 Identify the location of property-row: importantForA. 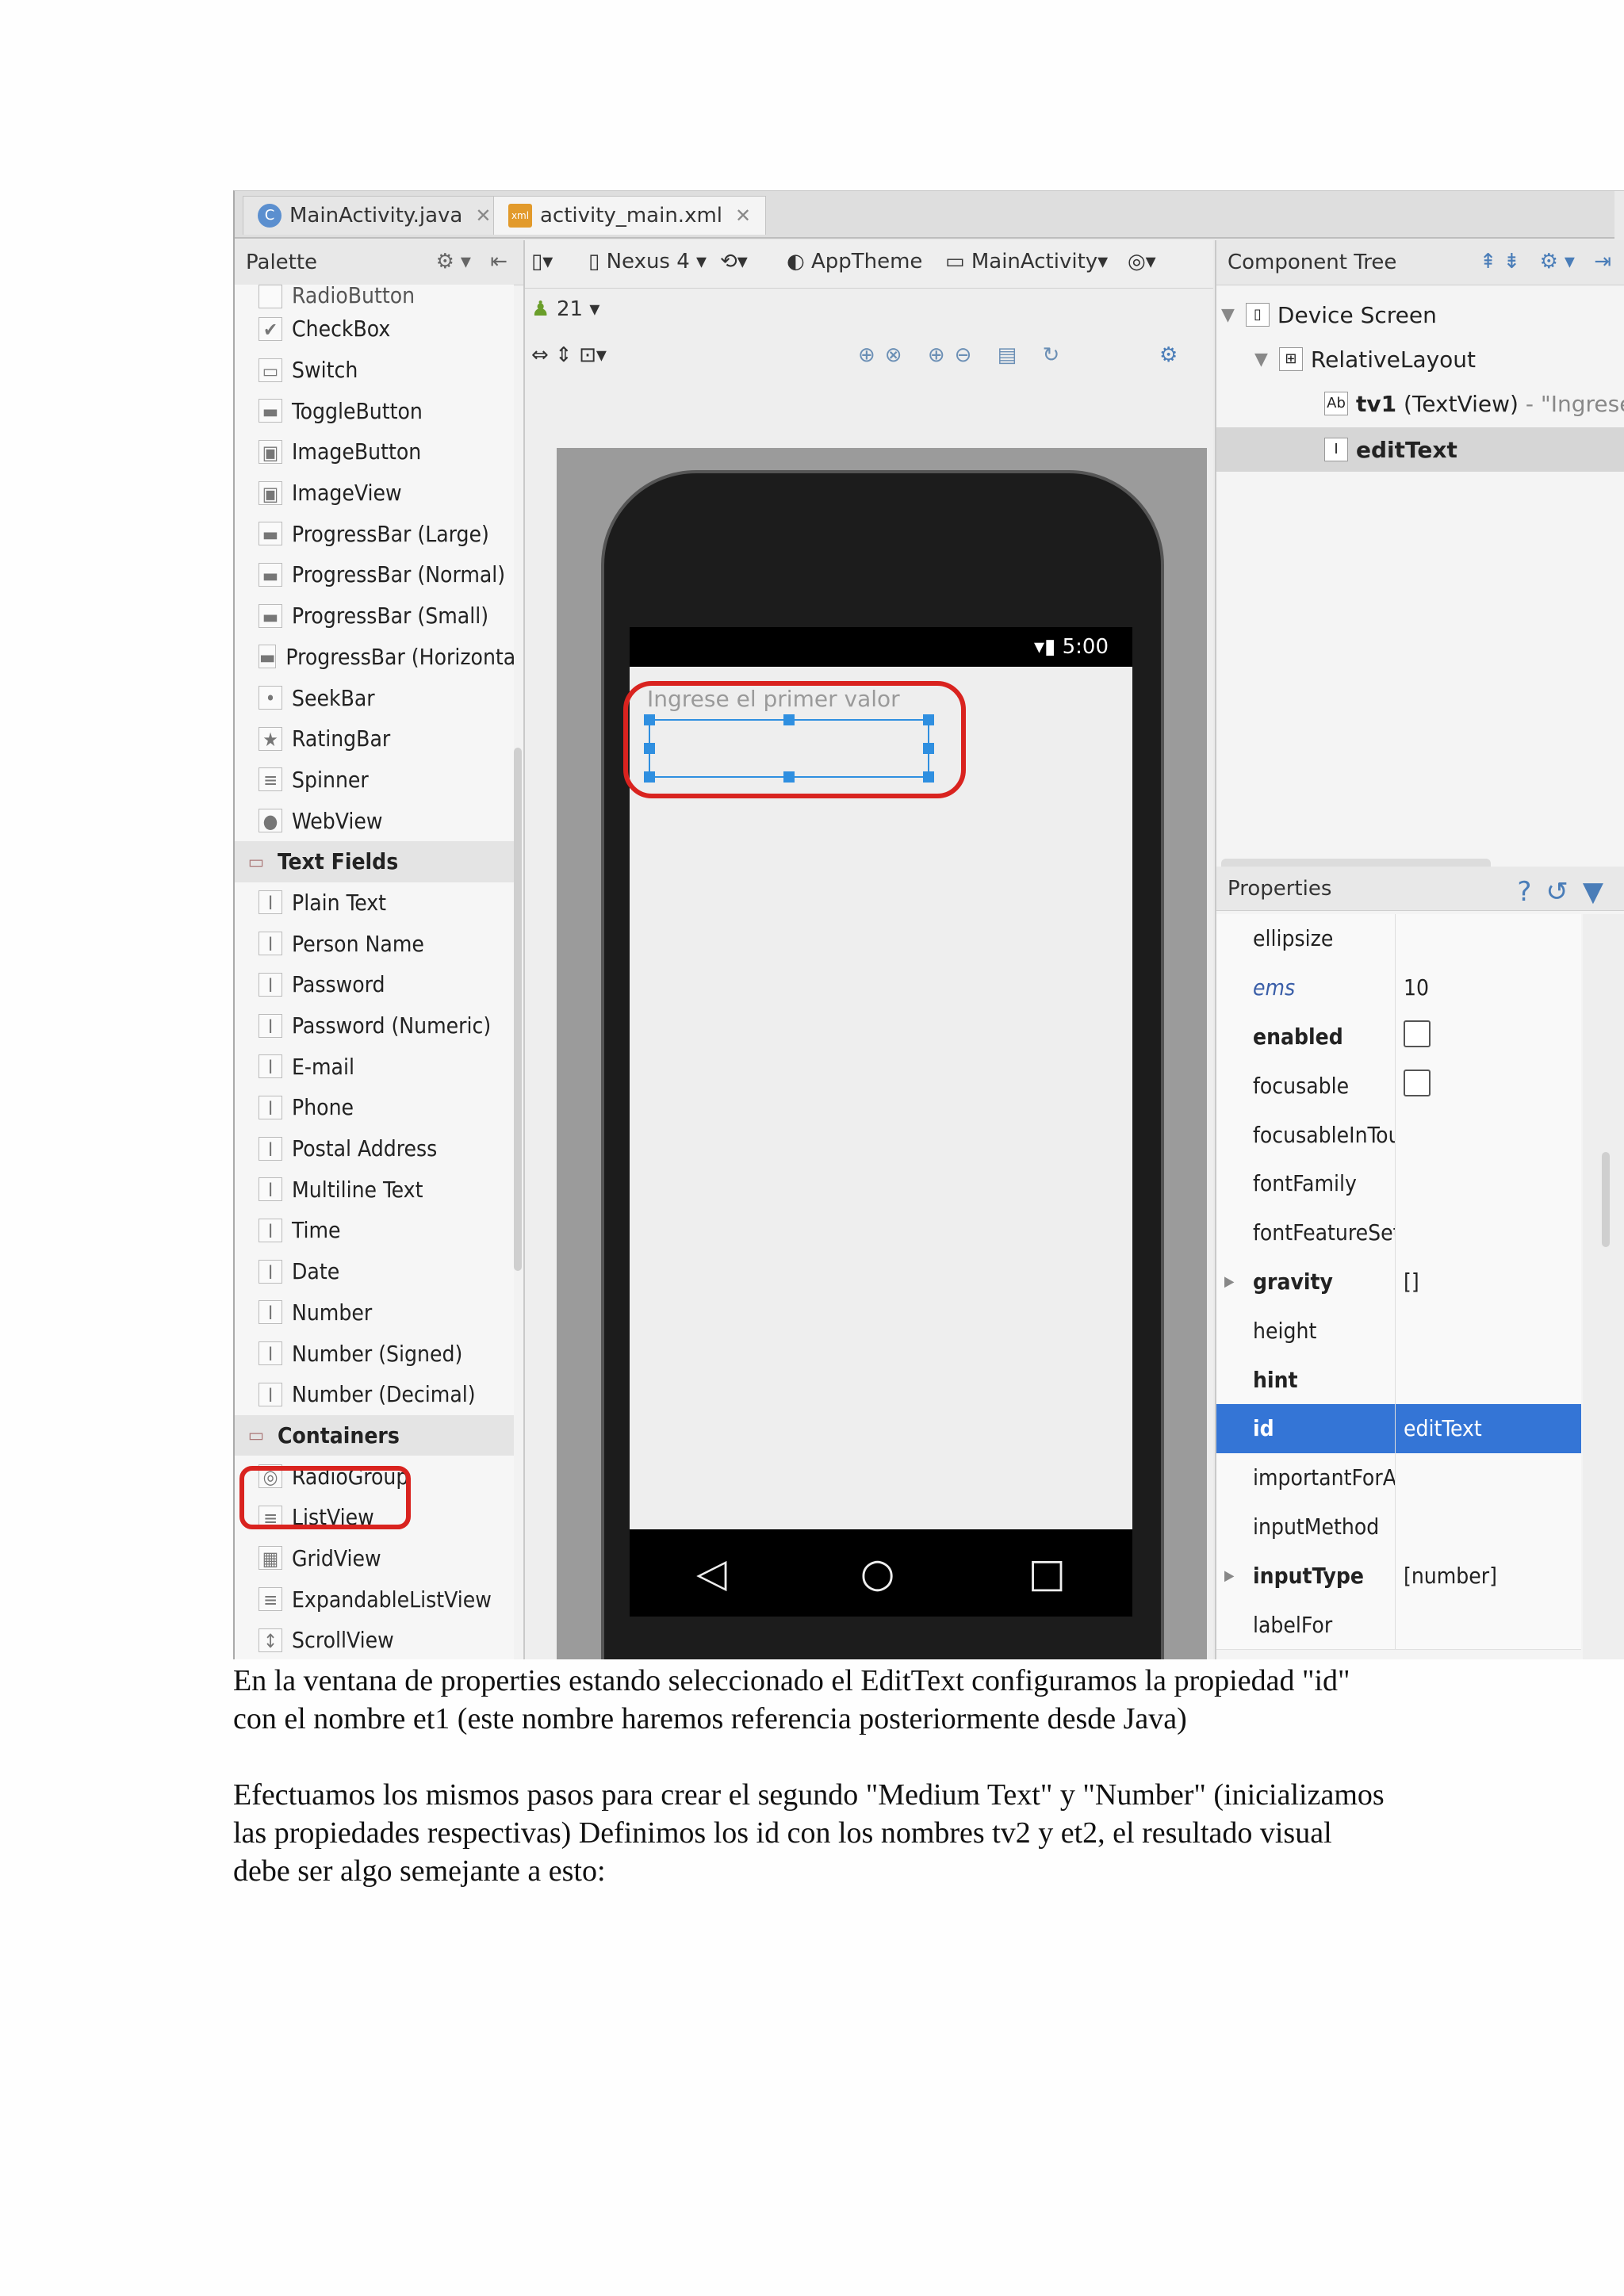
(1398, 1477).